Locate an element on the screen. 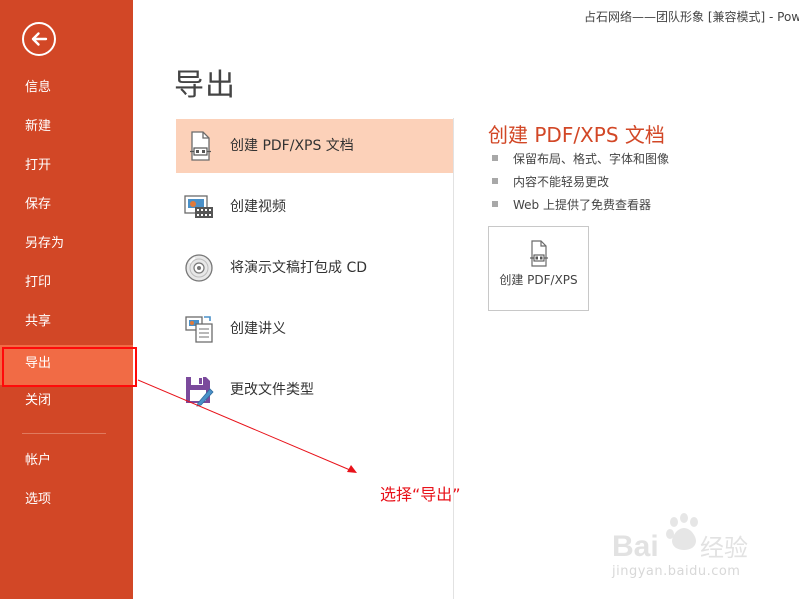 The image size is (799, 599). nav-item-new: 新建 is located at coordinates (66, 127).